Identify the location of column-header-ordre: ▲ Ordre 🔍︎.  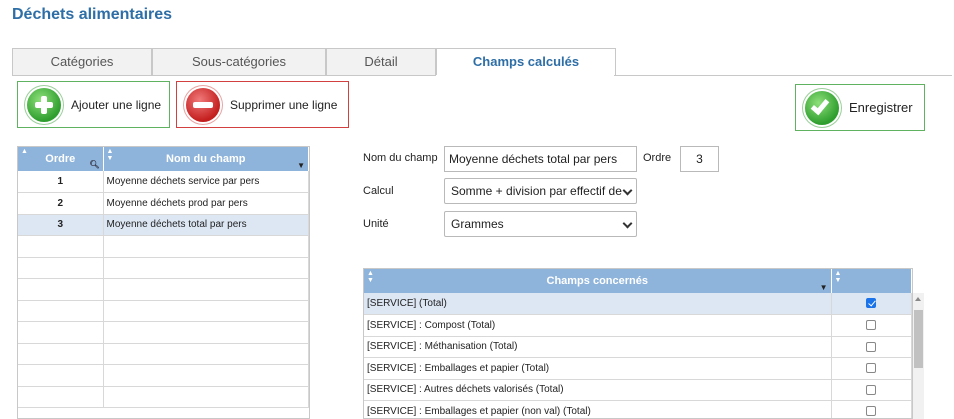
(61, 159).